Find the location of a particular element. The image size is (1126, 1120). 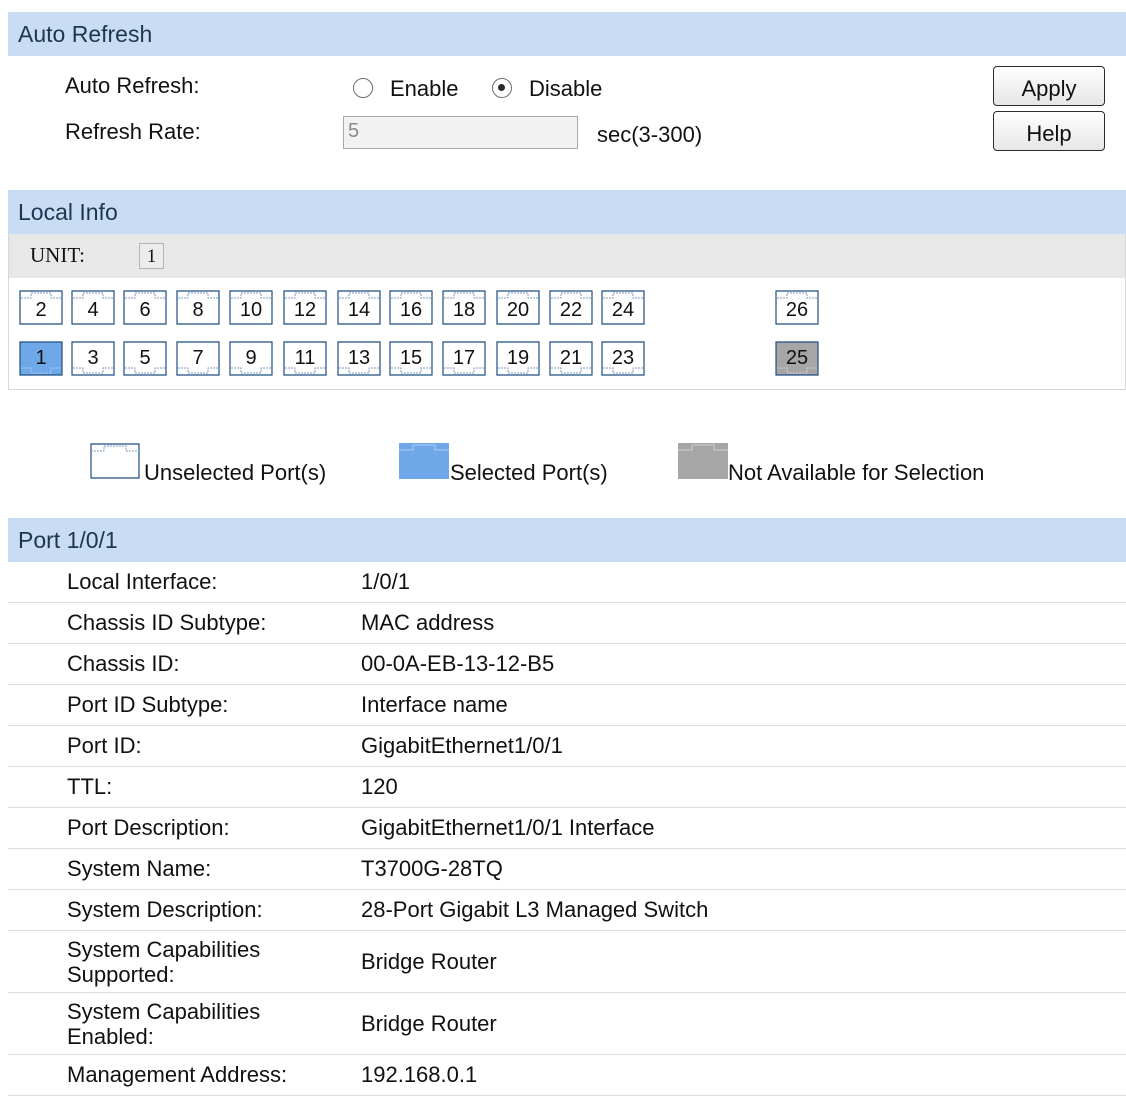

info-value: 120 is located at coordinates (743, 787).